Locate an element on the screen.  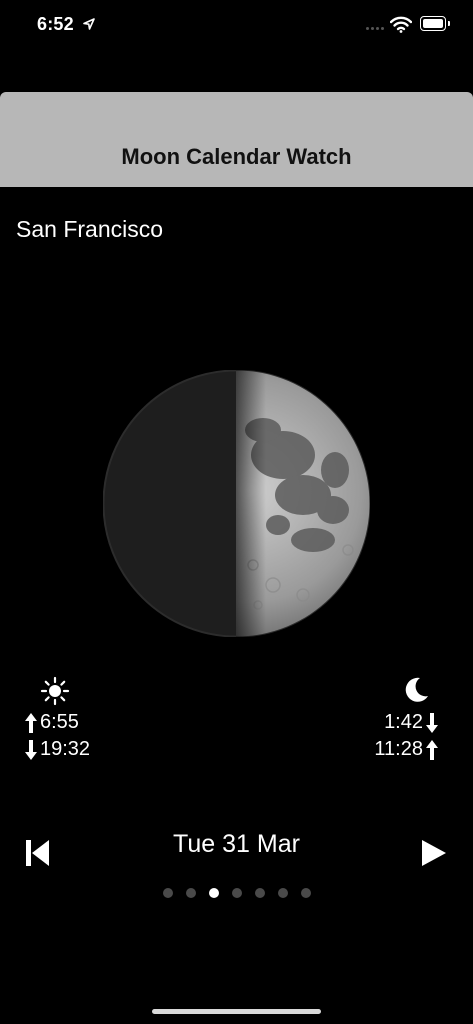
home-indicator is located at coordinates (236, 1011).